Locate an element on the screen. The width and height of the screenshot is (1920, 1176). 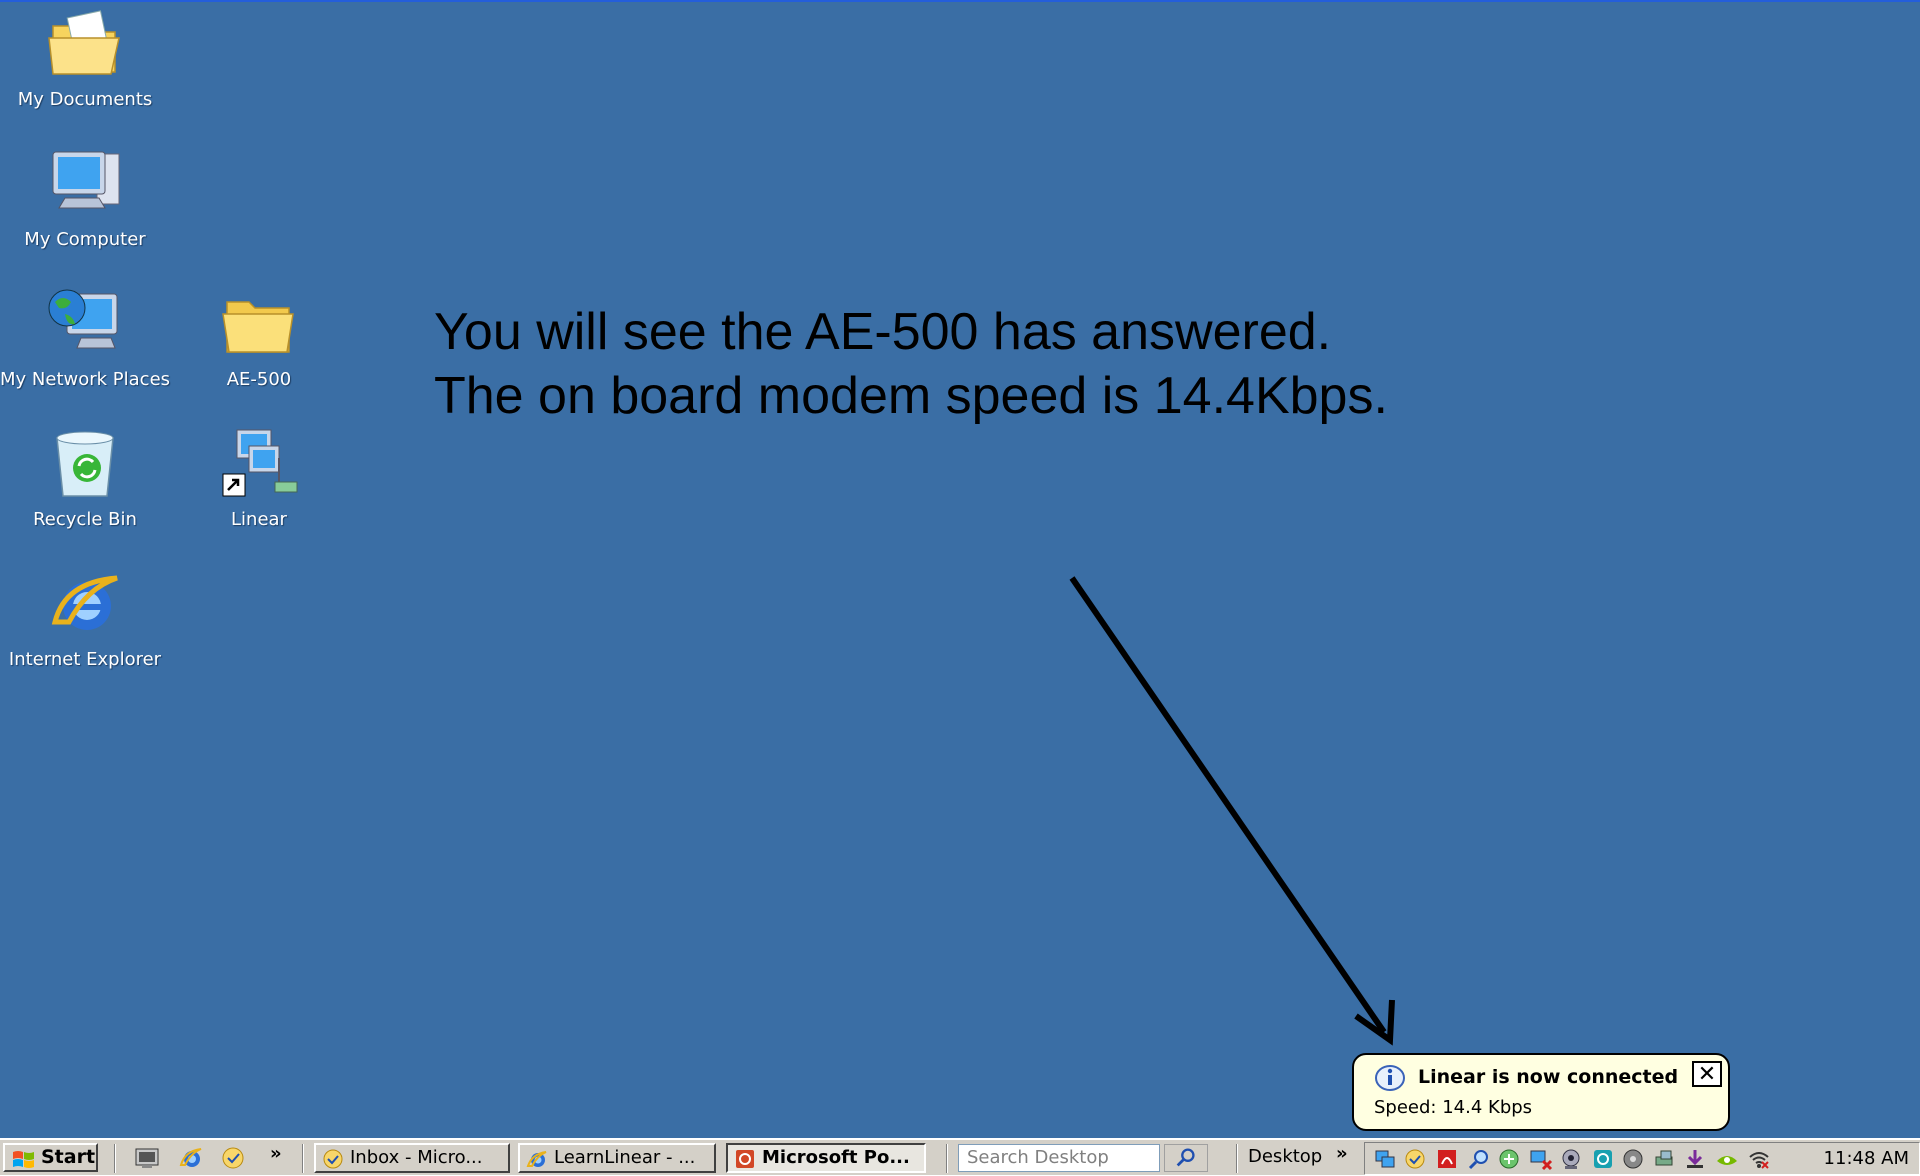
security-tray-icon is located at coordinates (1603, 1159).